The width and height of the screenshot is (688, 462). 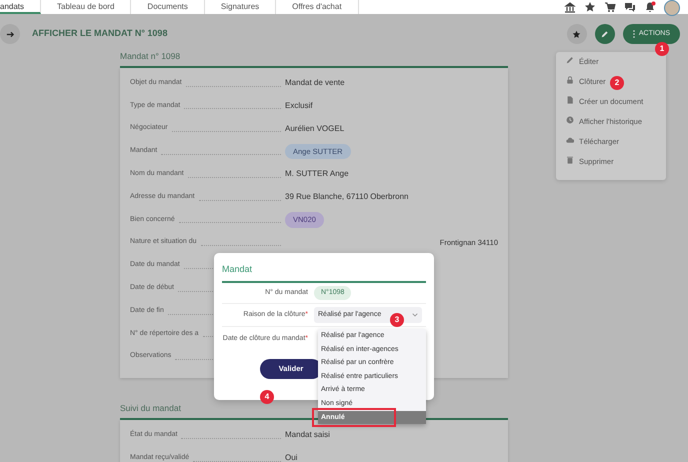 What do you see at coordinates (317, 173) in the screenshot?
I see `field-value: M. SUTTER Ange` at bounding box center [317, 173].